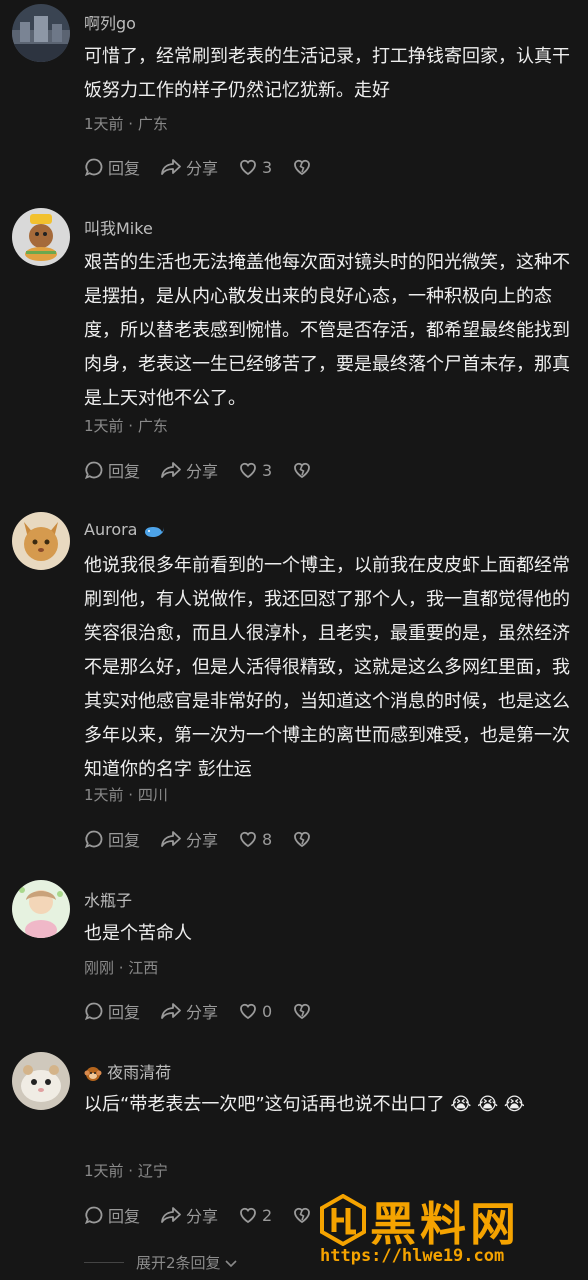  Describe the element at coordinates (139, 1072) in the screenshot. I see `username-text: 夜雨清荷` at that location.